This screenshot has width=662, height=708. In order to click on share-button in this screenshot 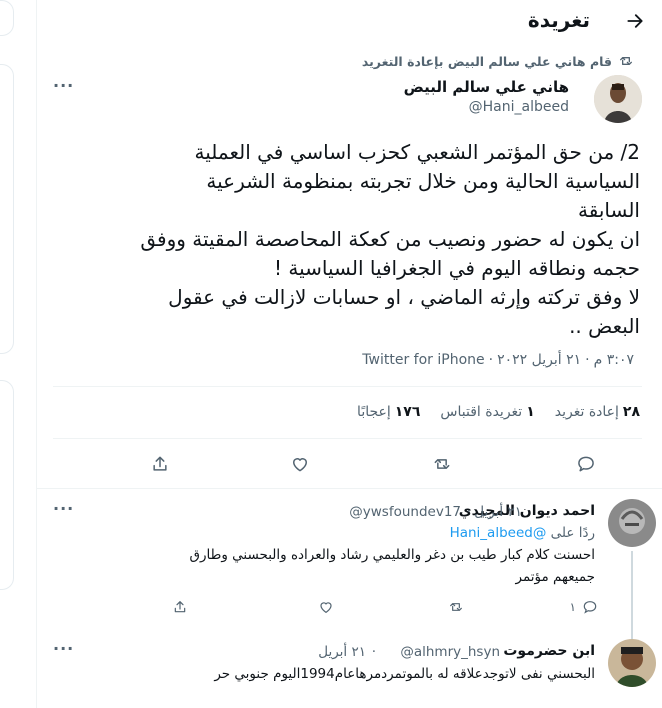, I will do `click(160, 464)`.